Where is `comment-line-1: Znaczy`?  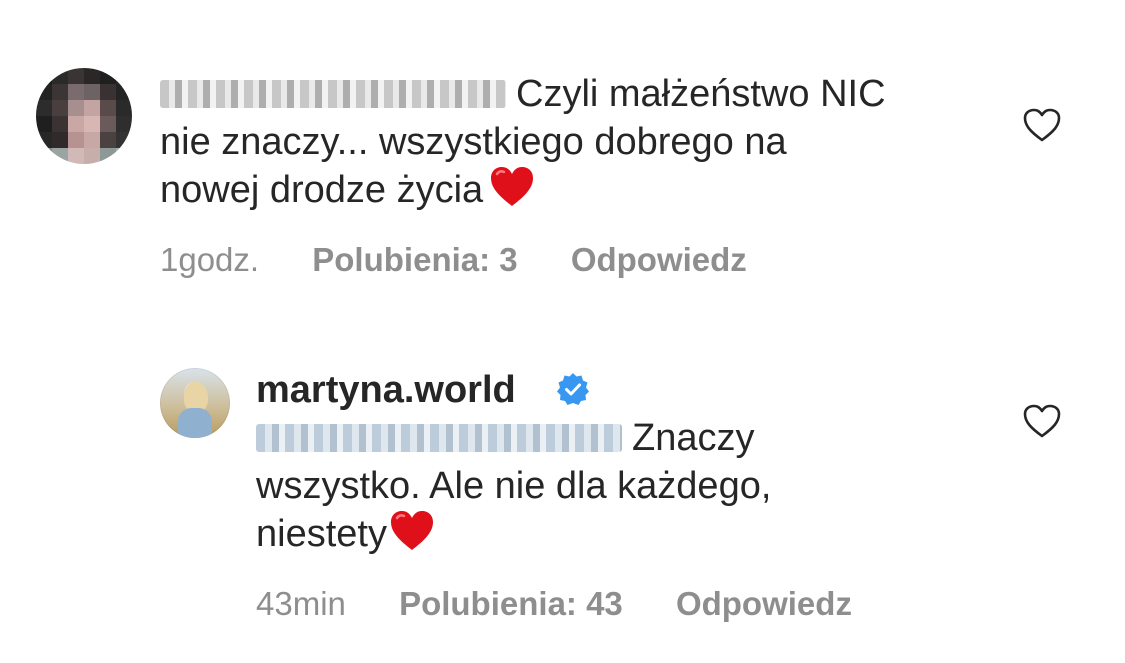
comment-line-1: Znaczy is located at coordinates (693, 438).